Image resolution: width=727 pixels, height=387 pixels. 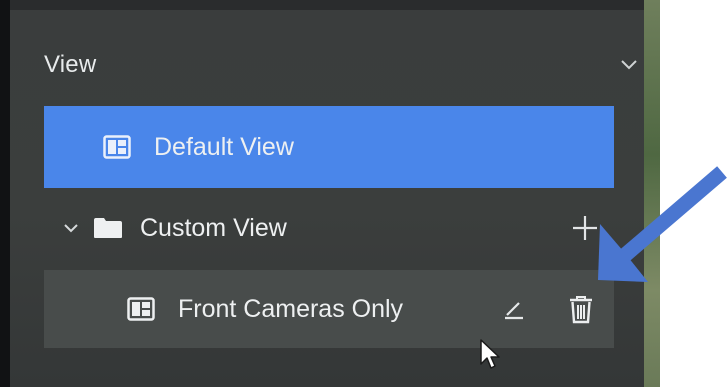 I want to click on view-section-title: View, so click(x=70, y=64).